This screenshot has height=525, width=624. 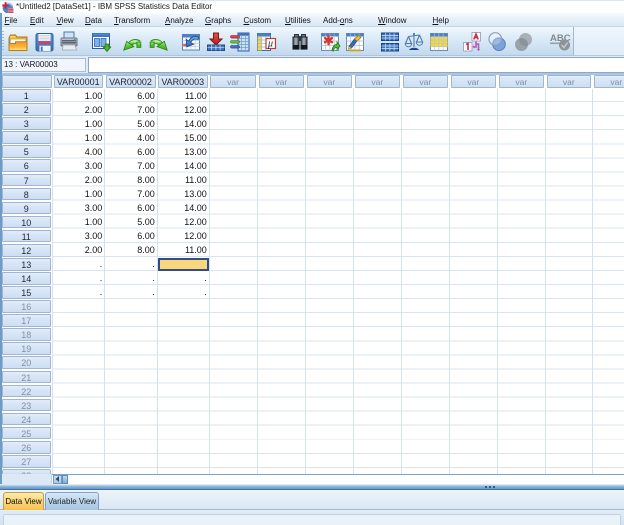 I want to click on svg-text: μ, so click(x=270, y=44).